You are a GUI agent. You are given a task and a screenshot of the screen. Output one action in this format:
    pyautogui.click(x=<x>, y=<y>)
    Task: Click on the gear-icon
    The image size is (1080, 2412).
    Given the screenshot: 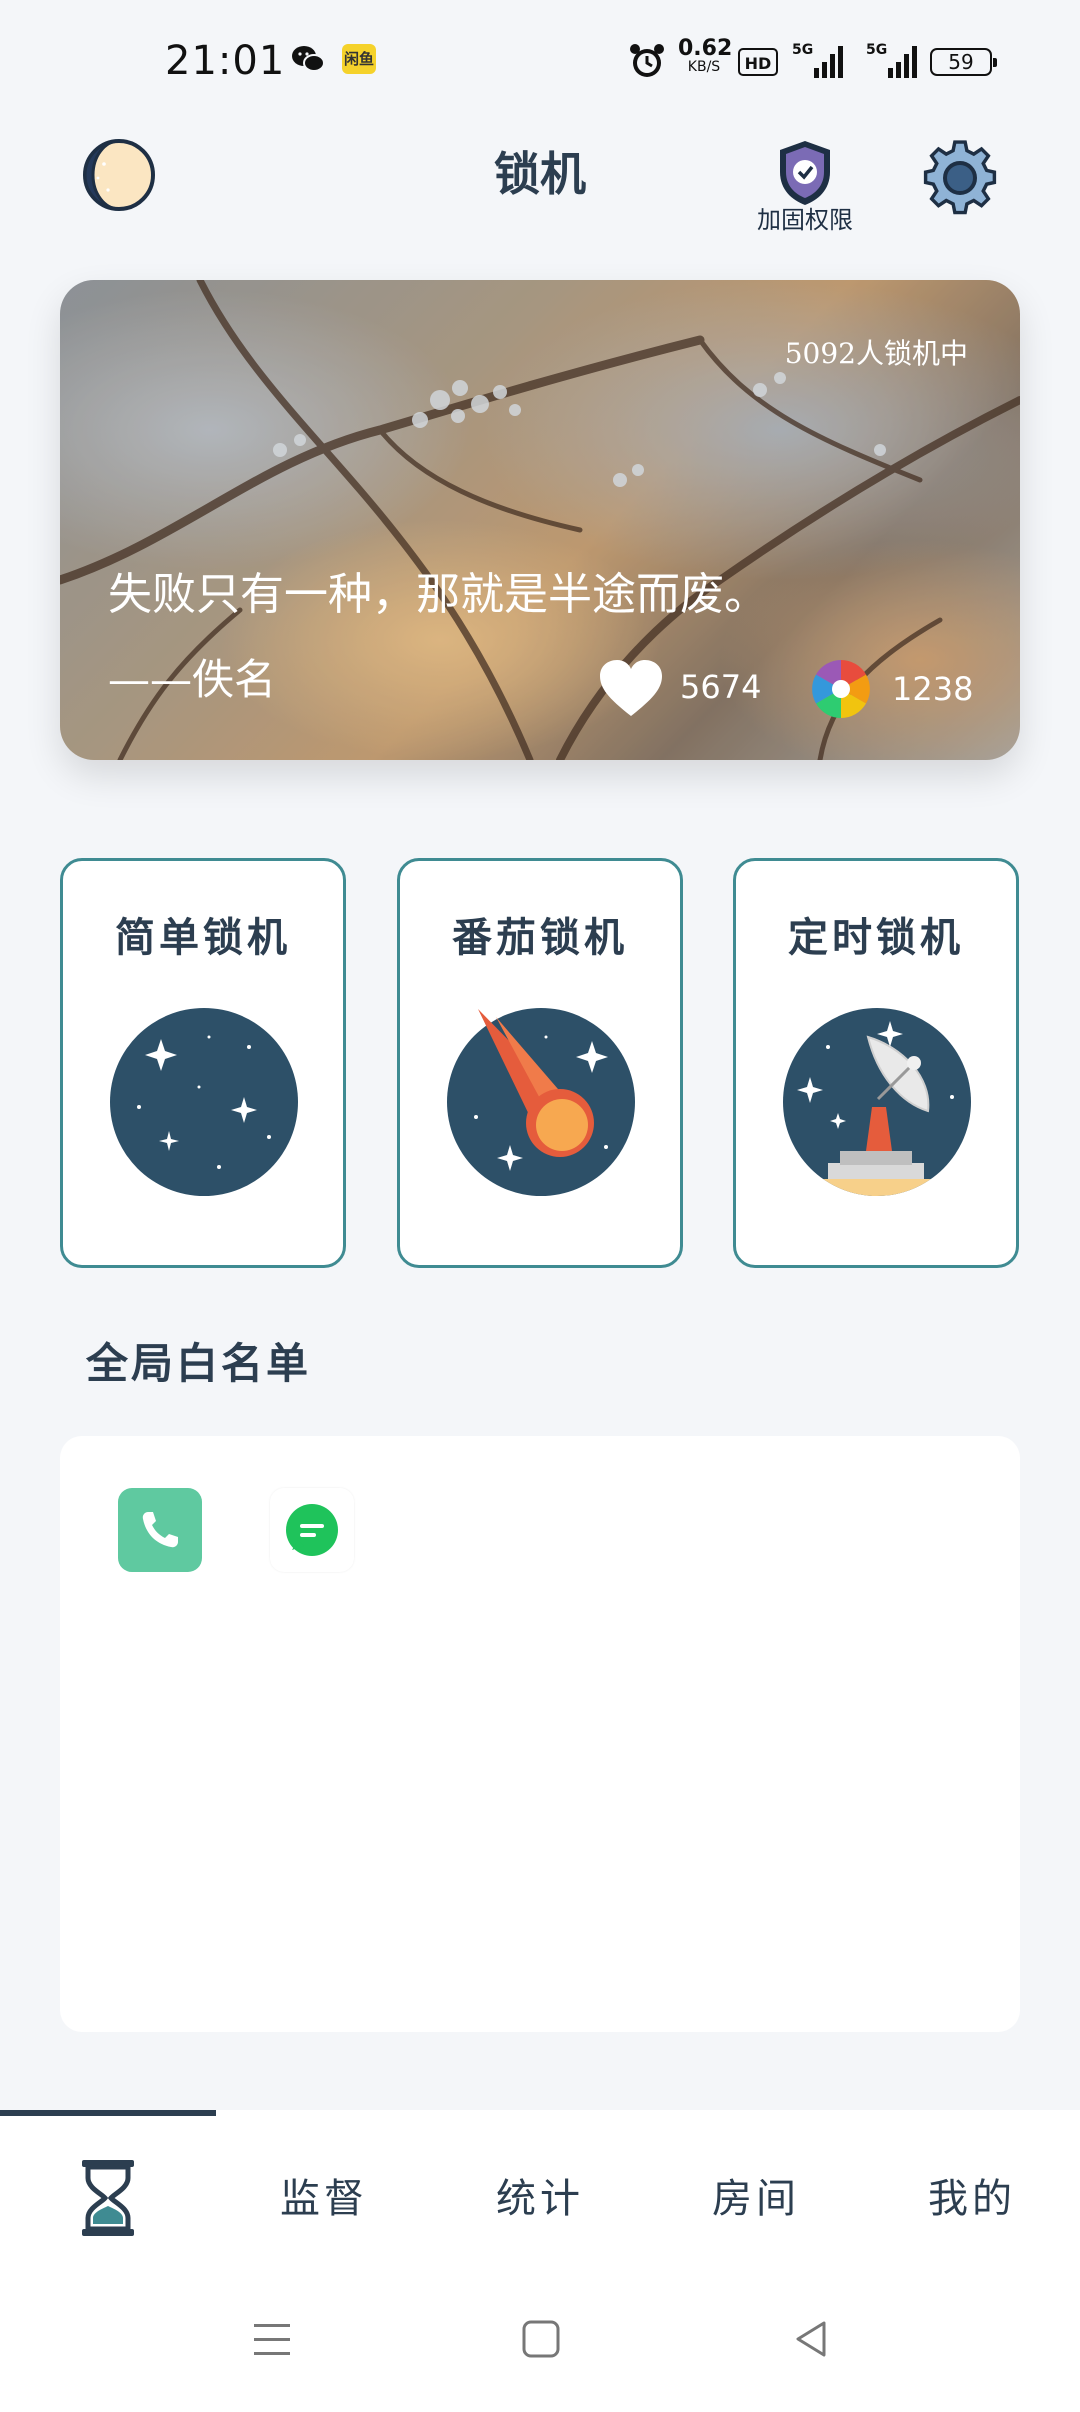 What is the action you would take?
    pyautogui.click(x=960, y=178)
    